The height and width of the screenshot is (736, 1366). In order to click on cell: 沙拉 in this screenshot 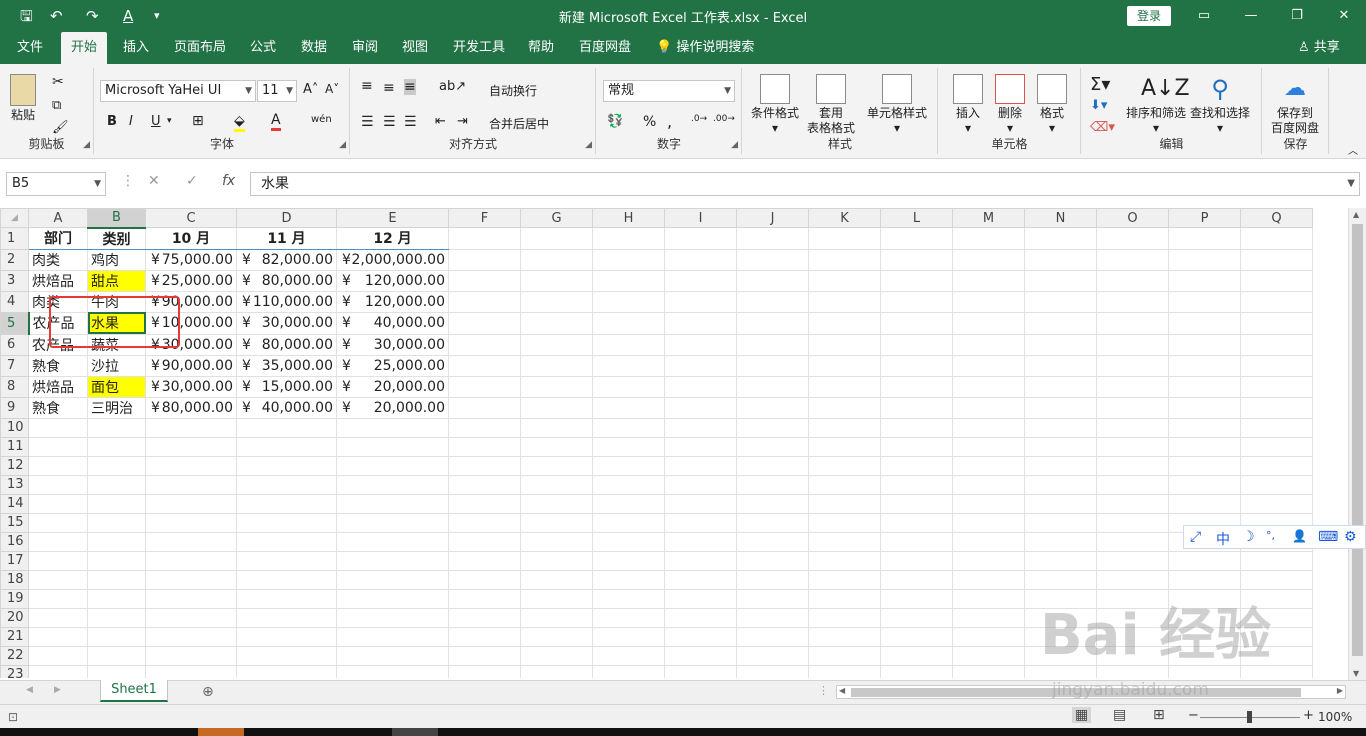, I will do `click(116, 365)`.